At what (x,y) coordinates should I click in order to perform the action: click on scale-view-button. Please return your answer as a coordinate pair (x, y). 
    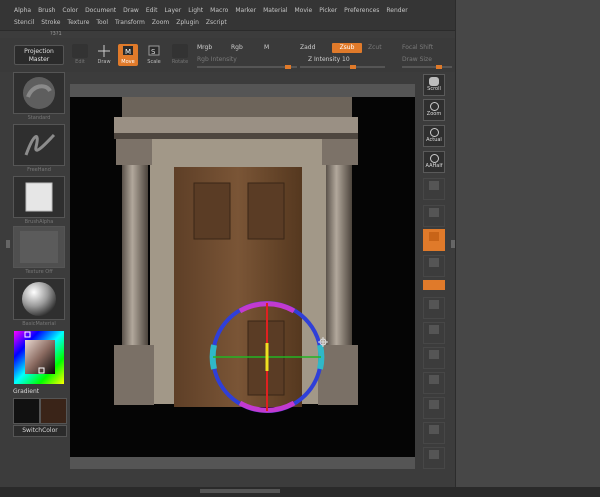
    Looking at the image, I should click on (434, 408).